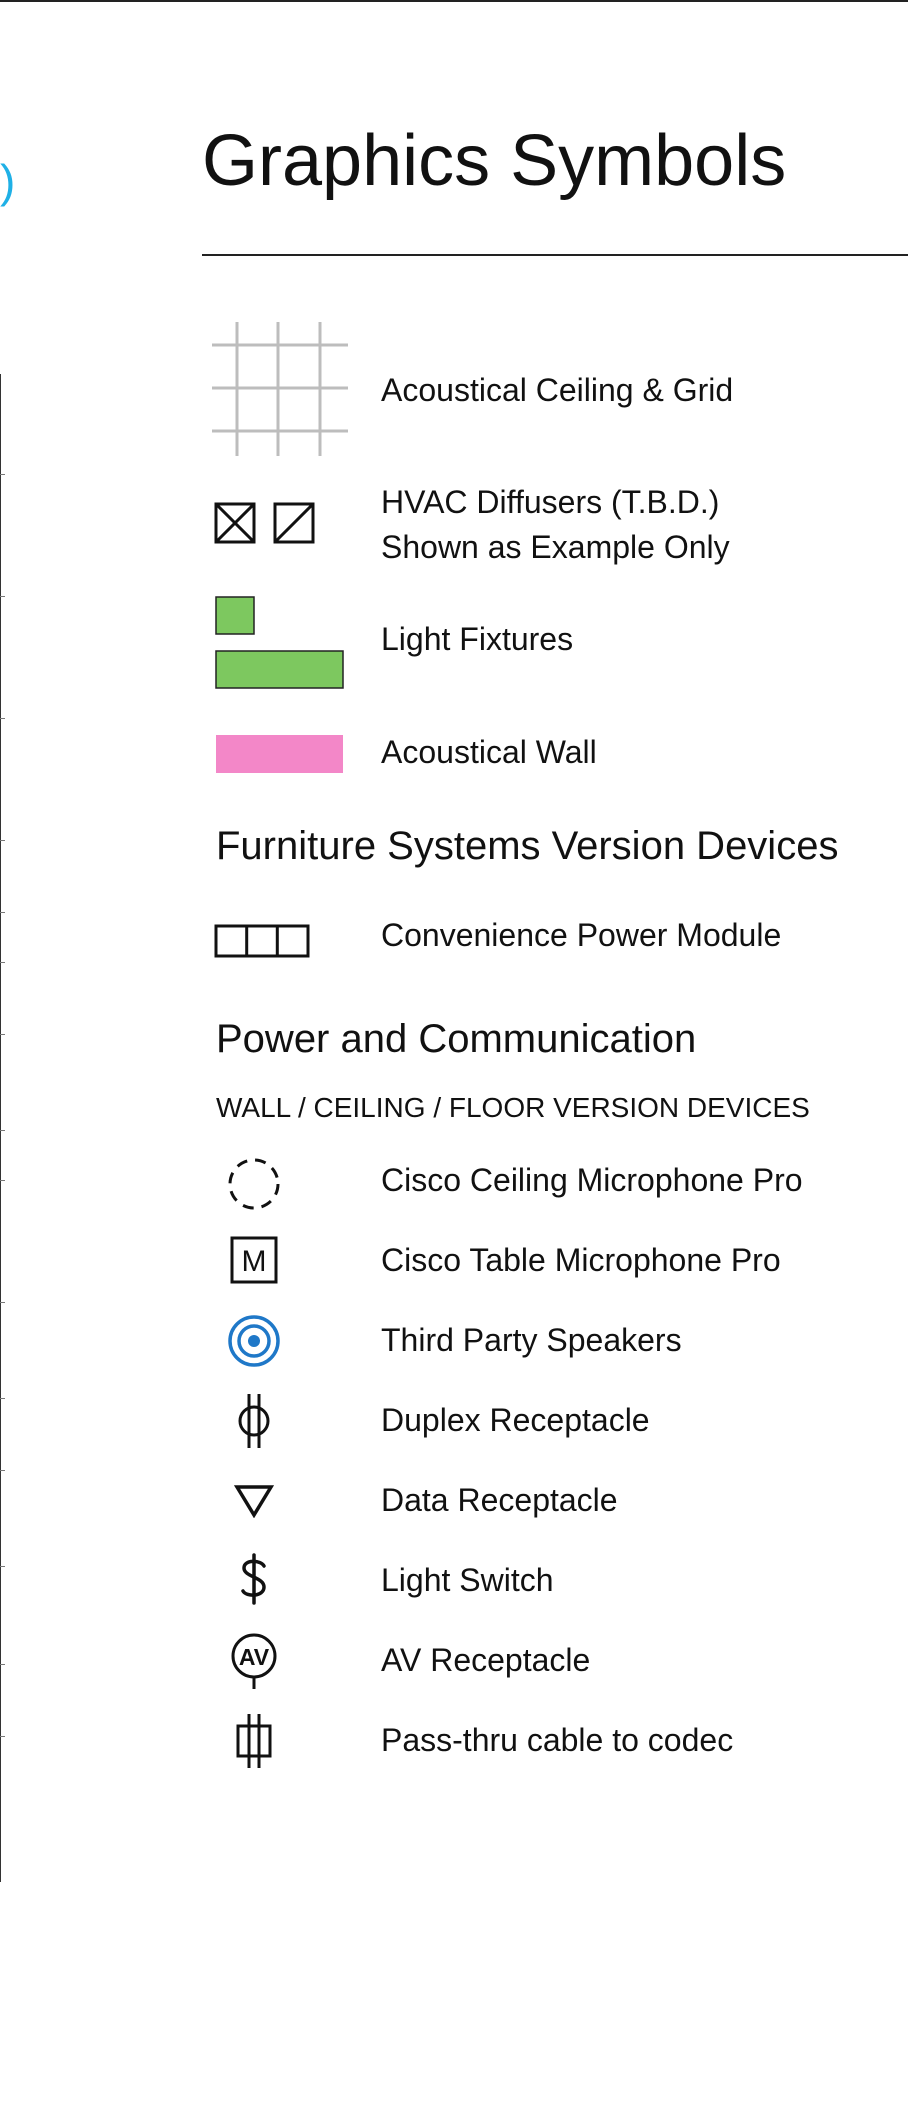 The width and height of the screenshot is (908, 2123). What do you see at coordinates (254, 1341) in the screenshot?
I see `speaker-icon` at bounding box center [254, 1341].